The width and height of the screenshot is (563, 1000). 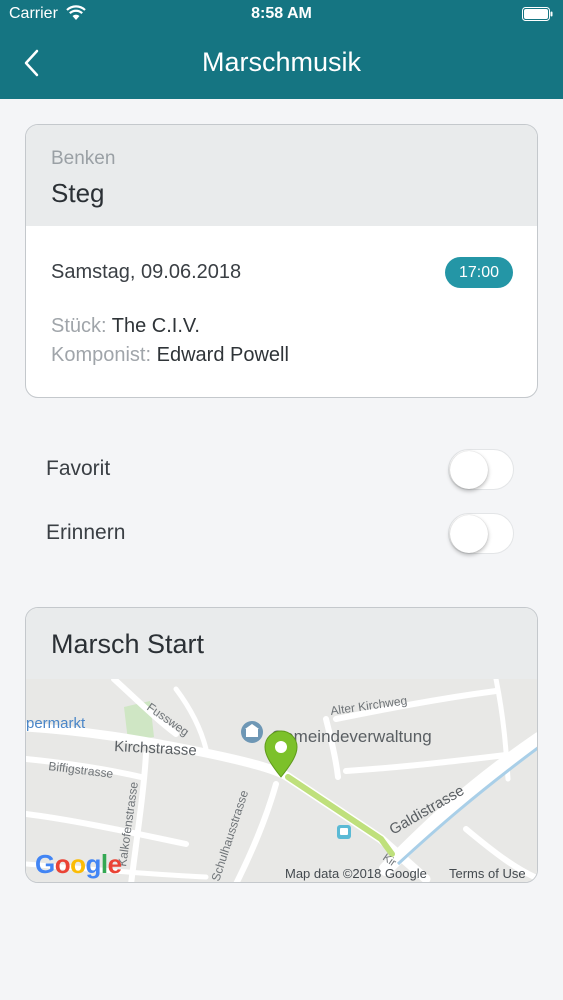 I want to click on composer-line: Komponist: Edward Powell, so click(x=170, y=355).